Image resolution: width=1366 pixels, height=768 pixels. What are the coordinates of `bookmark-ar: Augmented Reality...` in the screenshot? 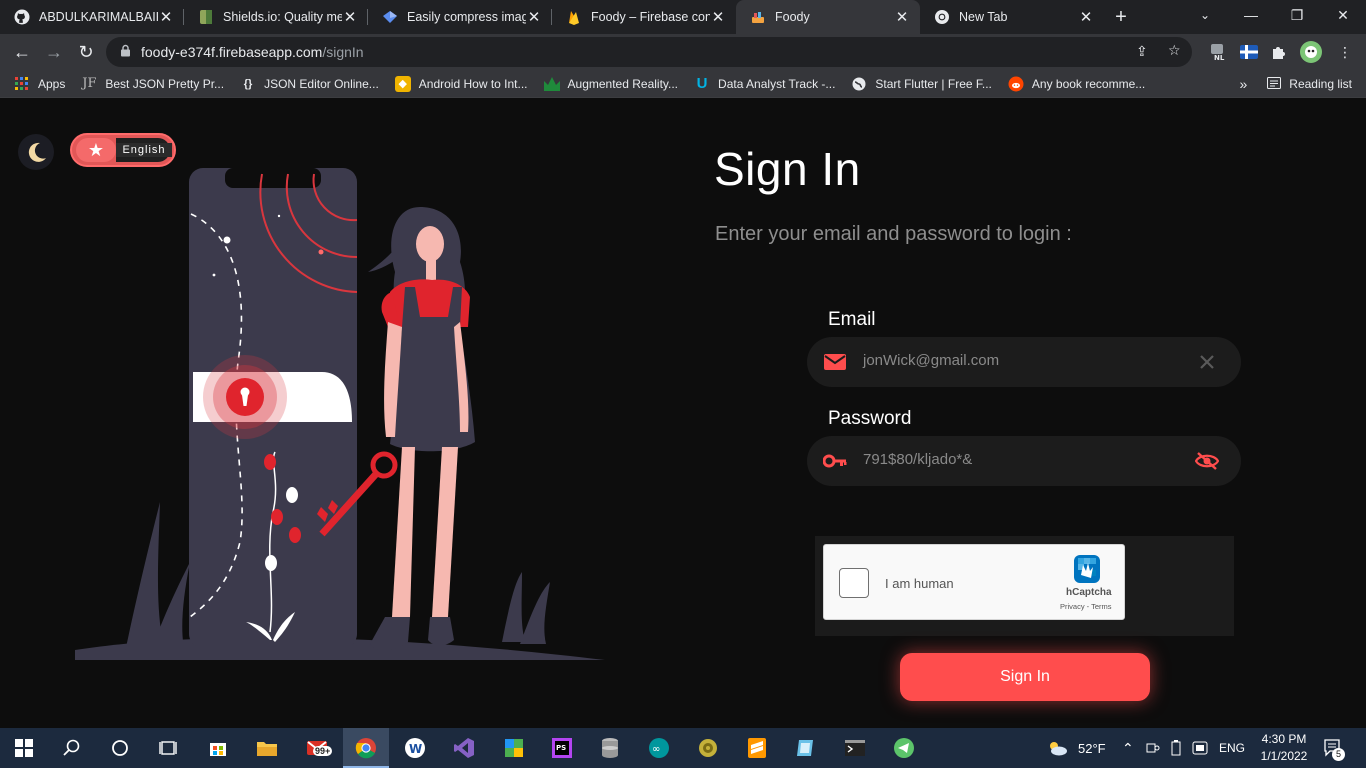 It's located at (611, 84).